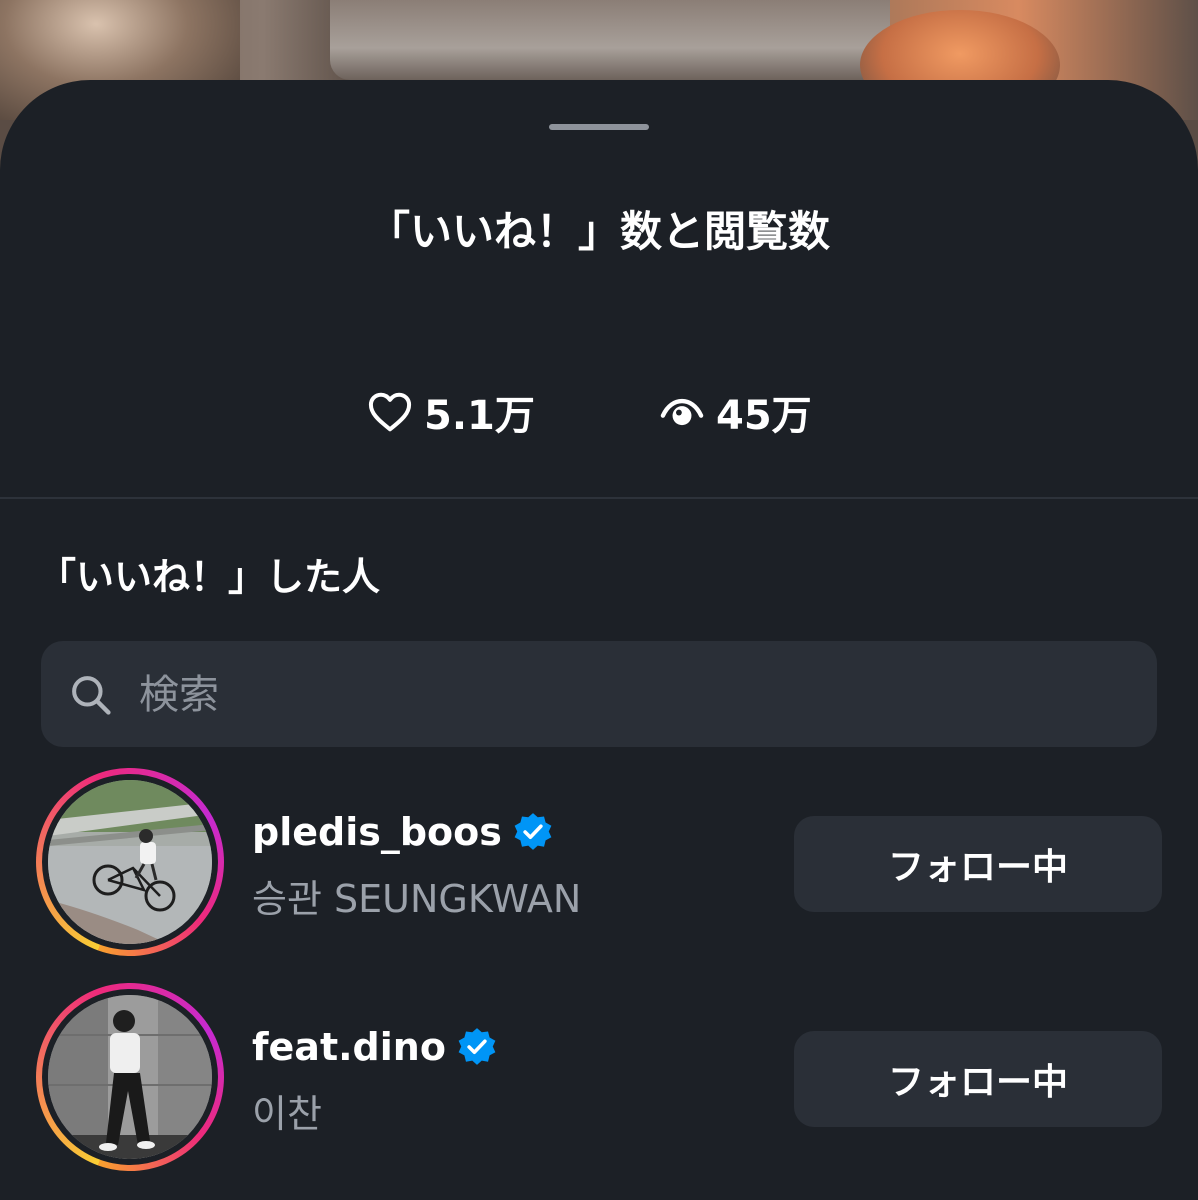  I want to click on username-text: feat.dino, so click(349, 1047).